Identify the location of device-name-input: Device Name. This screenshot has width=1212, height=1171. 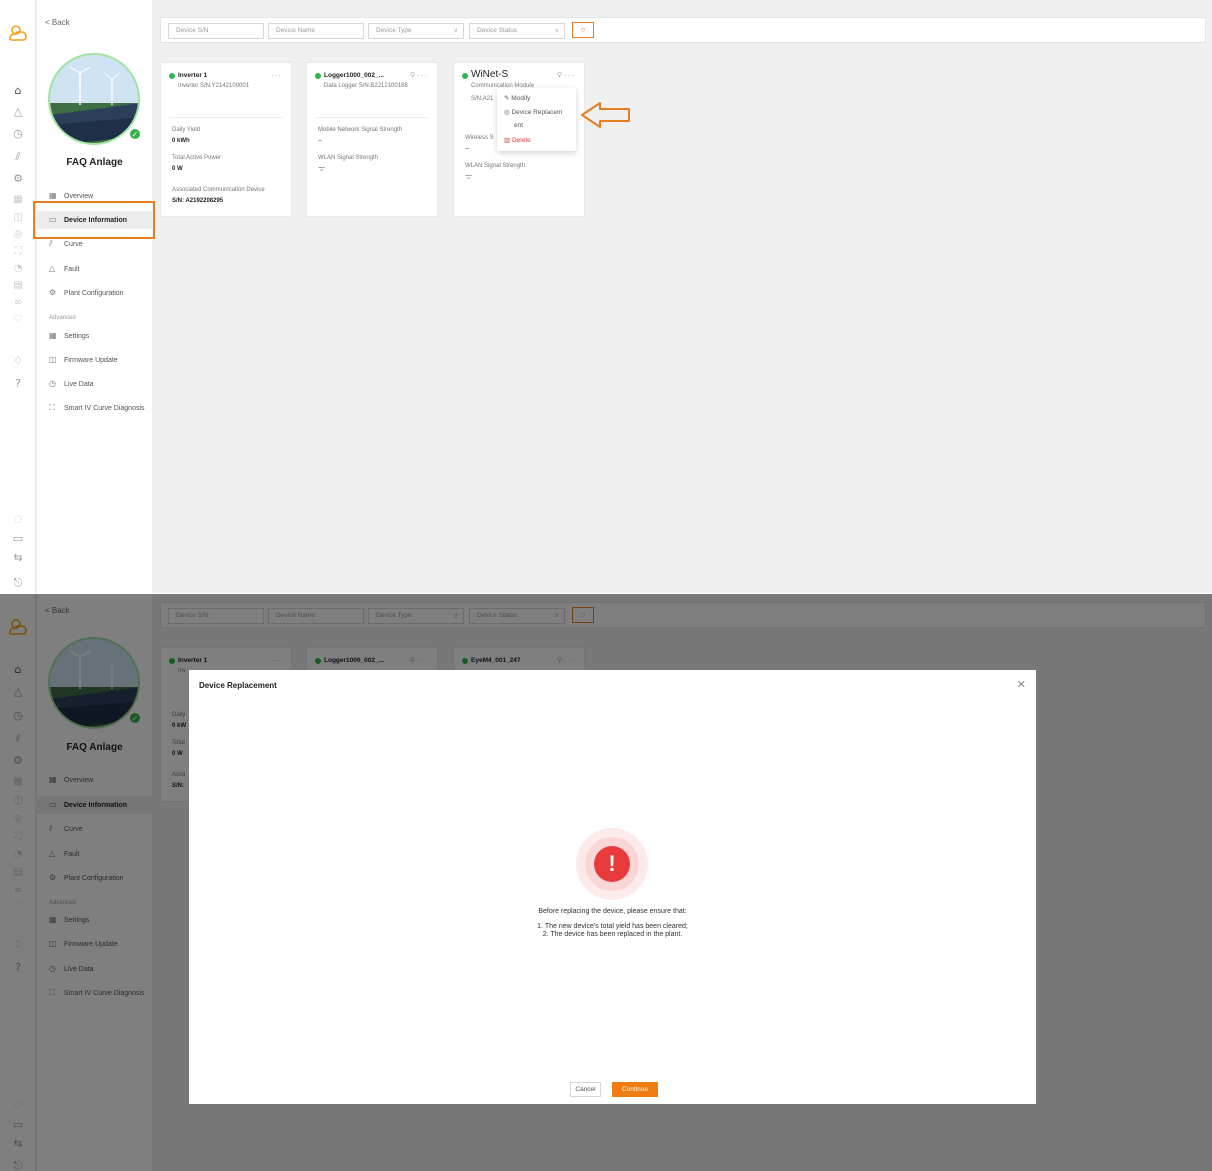
(316, 31).